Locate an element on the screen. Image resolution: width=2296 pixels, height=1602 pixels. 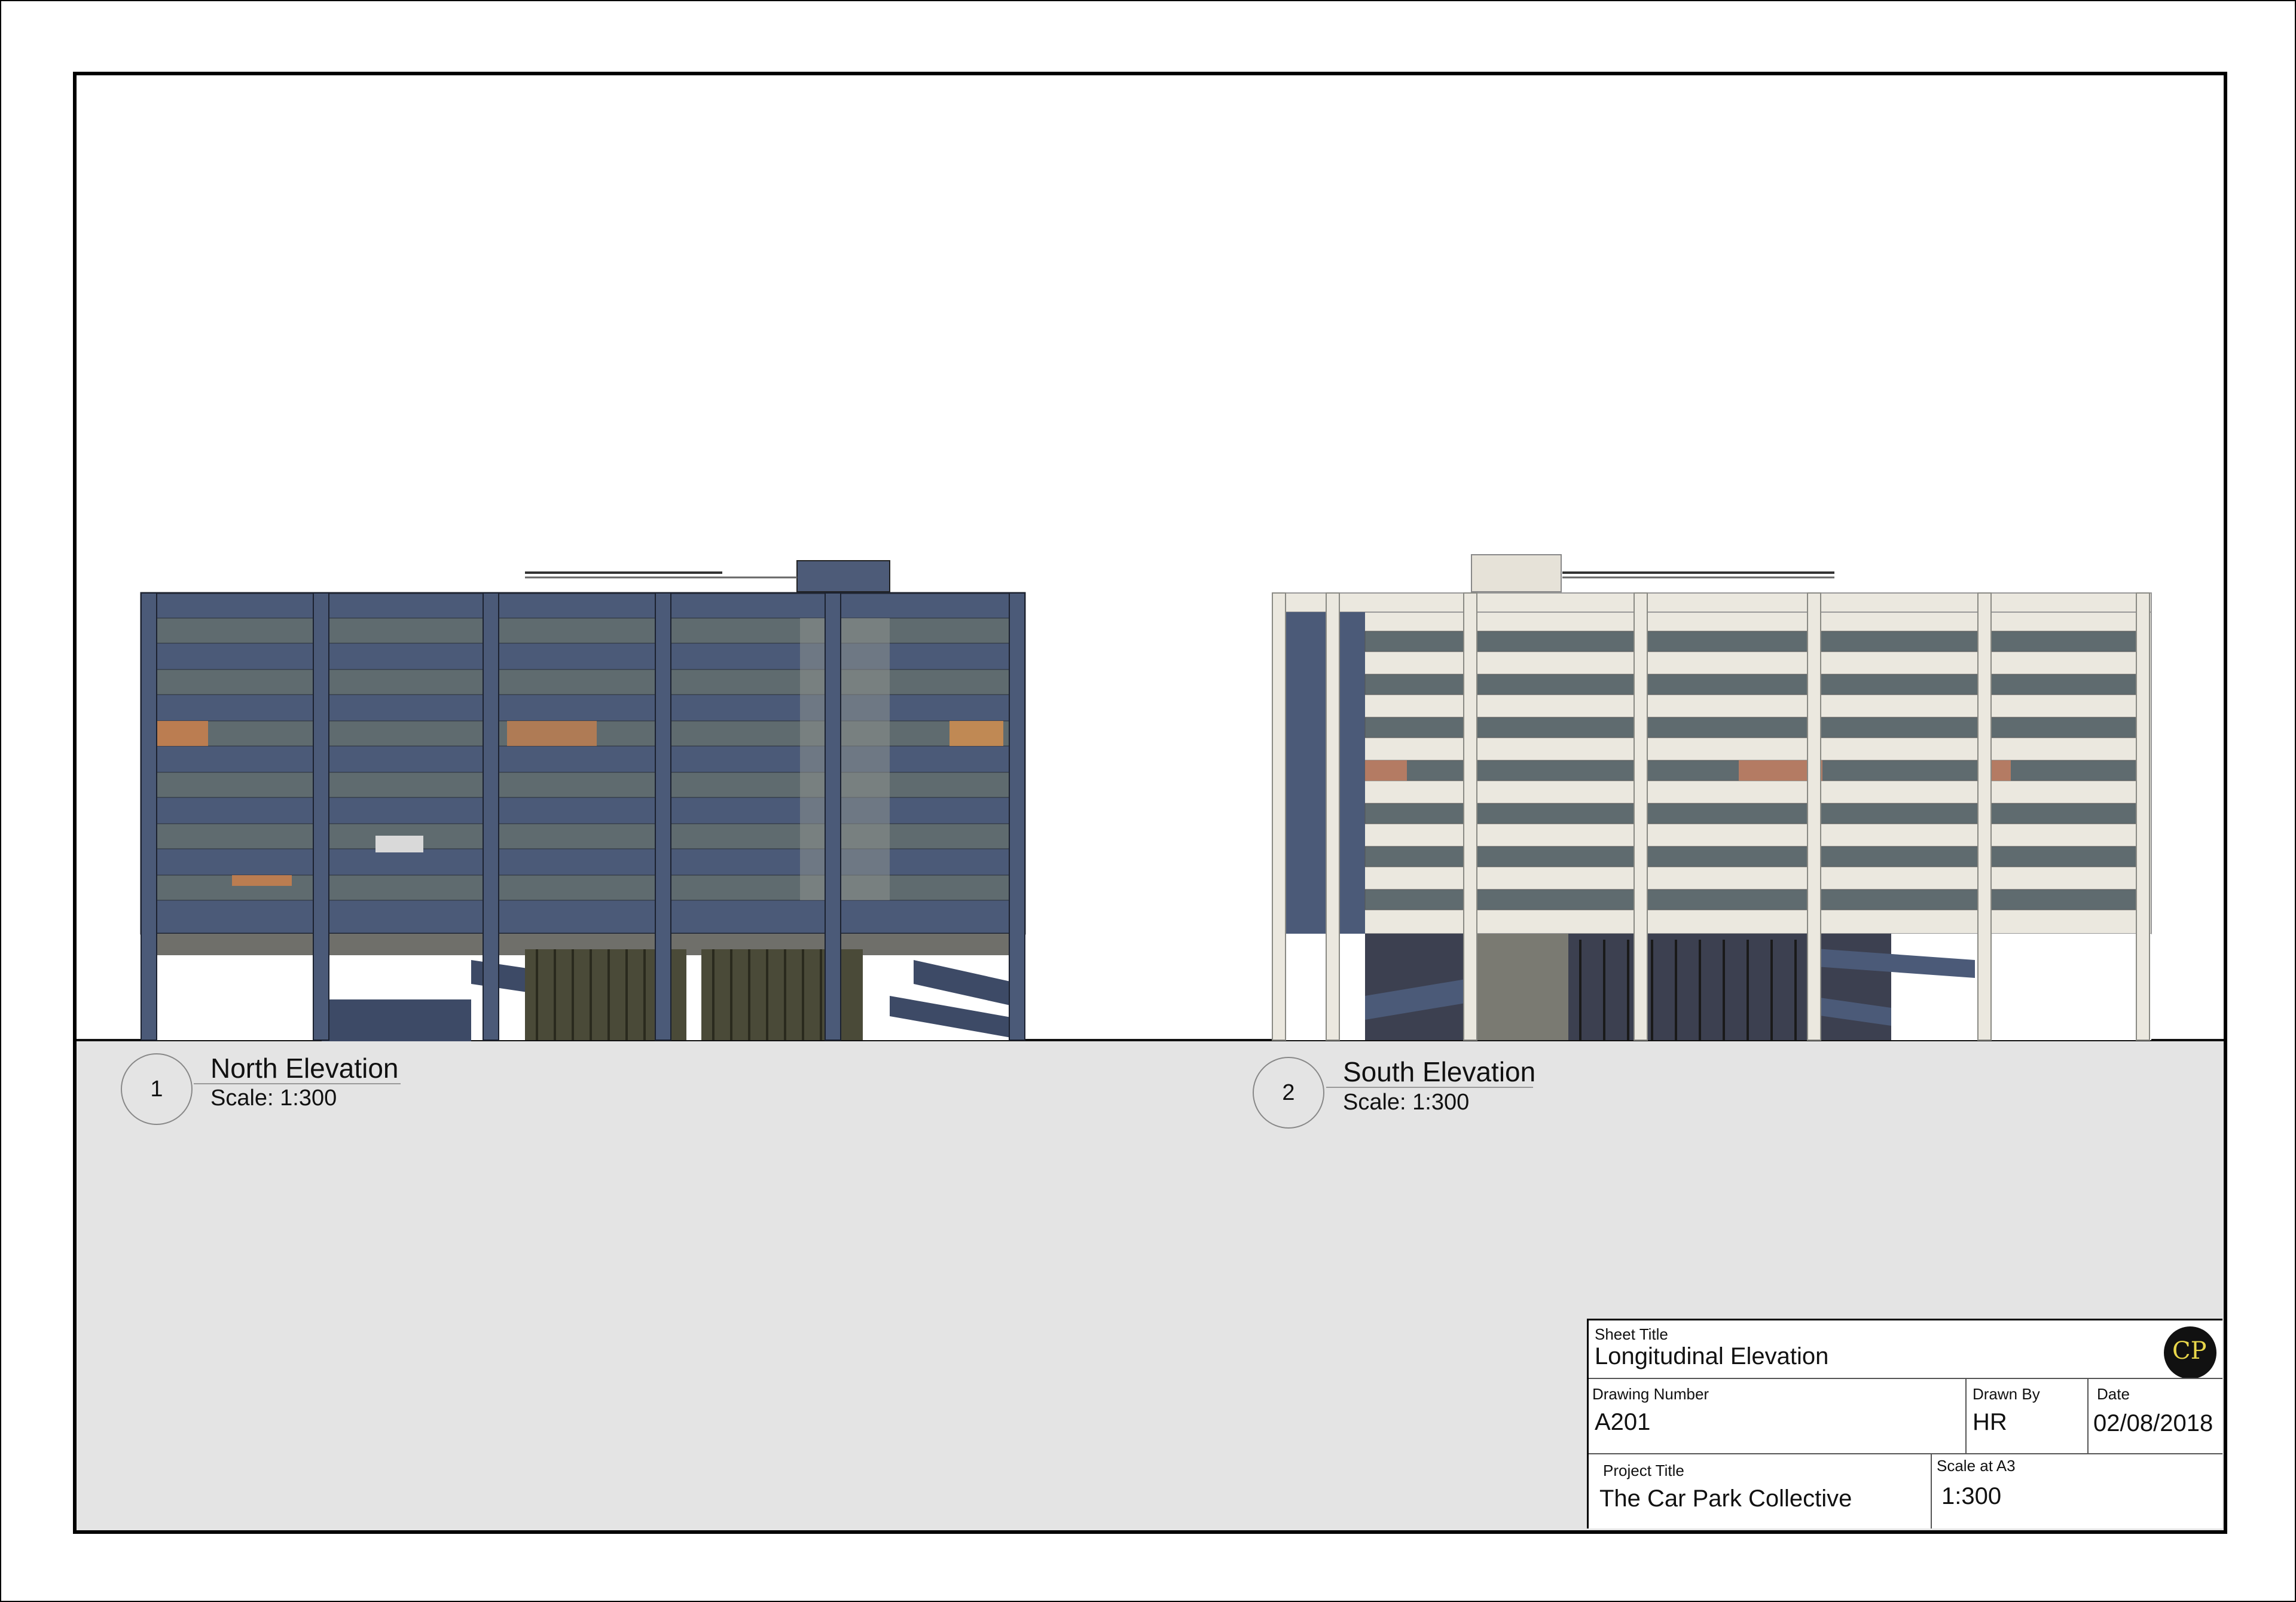
project-title: The Car Park Collective is located at coordinates (1725, 1498).